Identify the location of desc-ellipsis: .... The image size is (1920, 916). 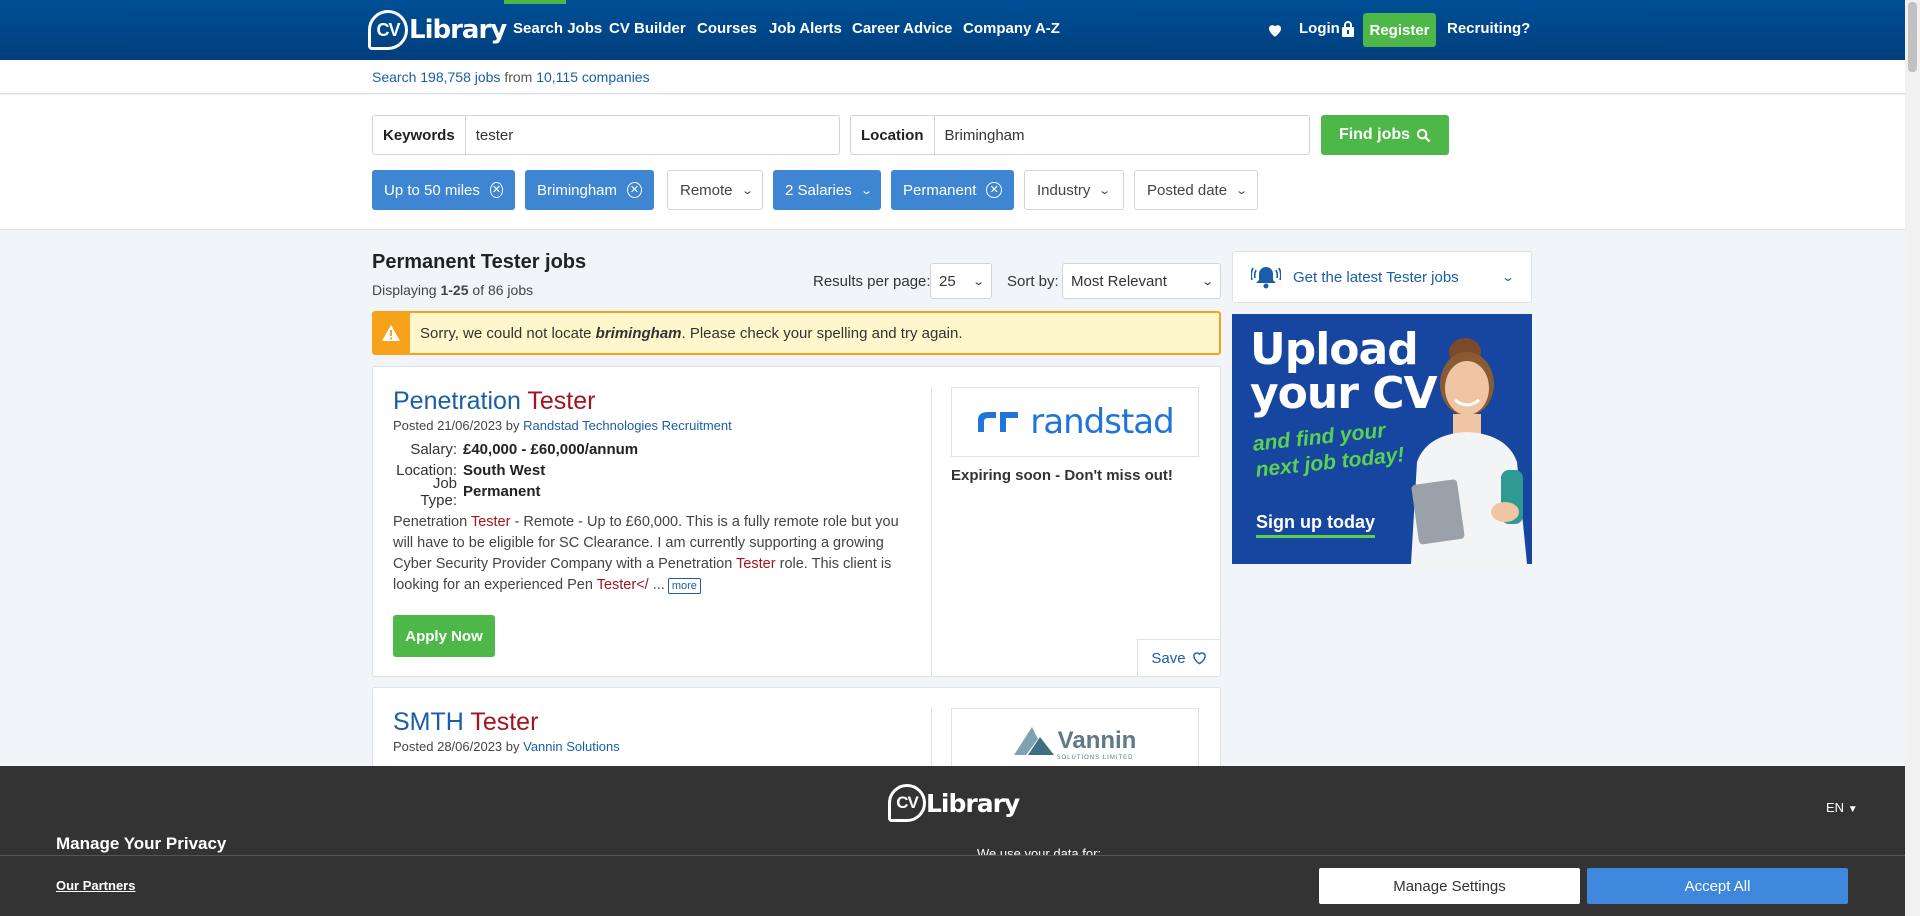
(658, 585).